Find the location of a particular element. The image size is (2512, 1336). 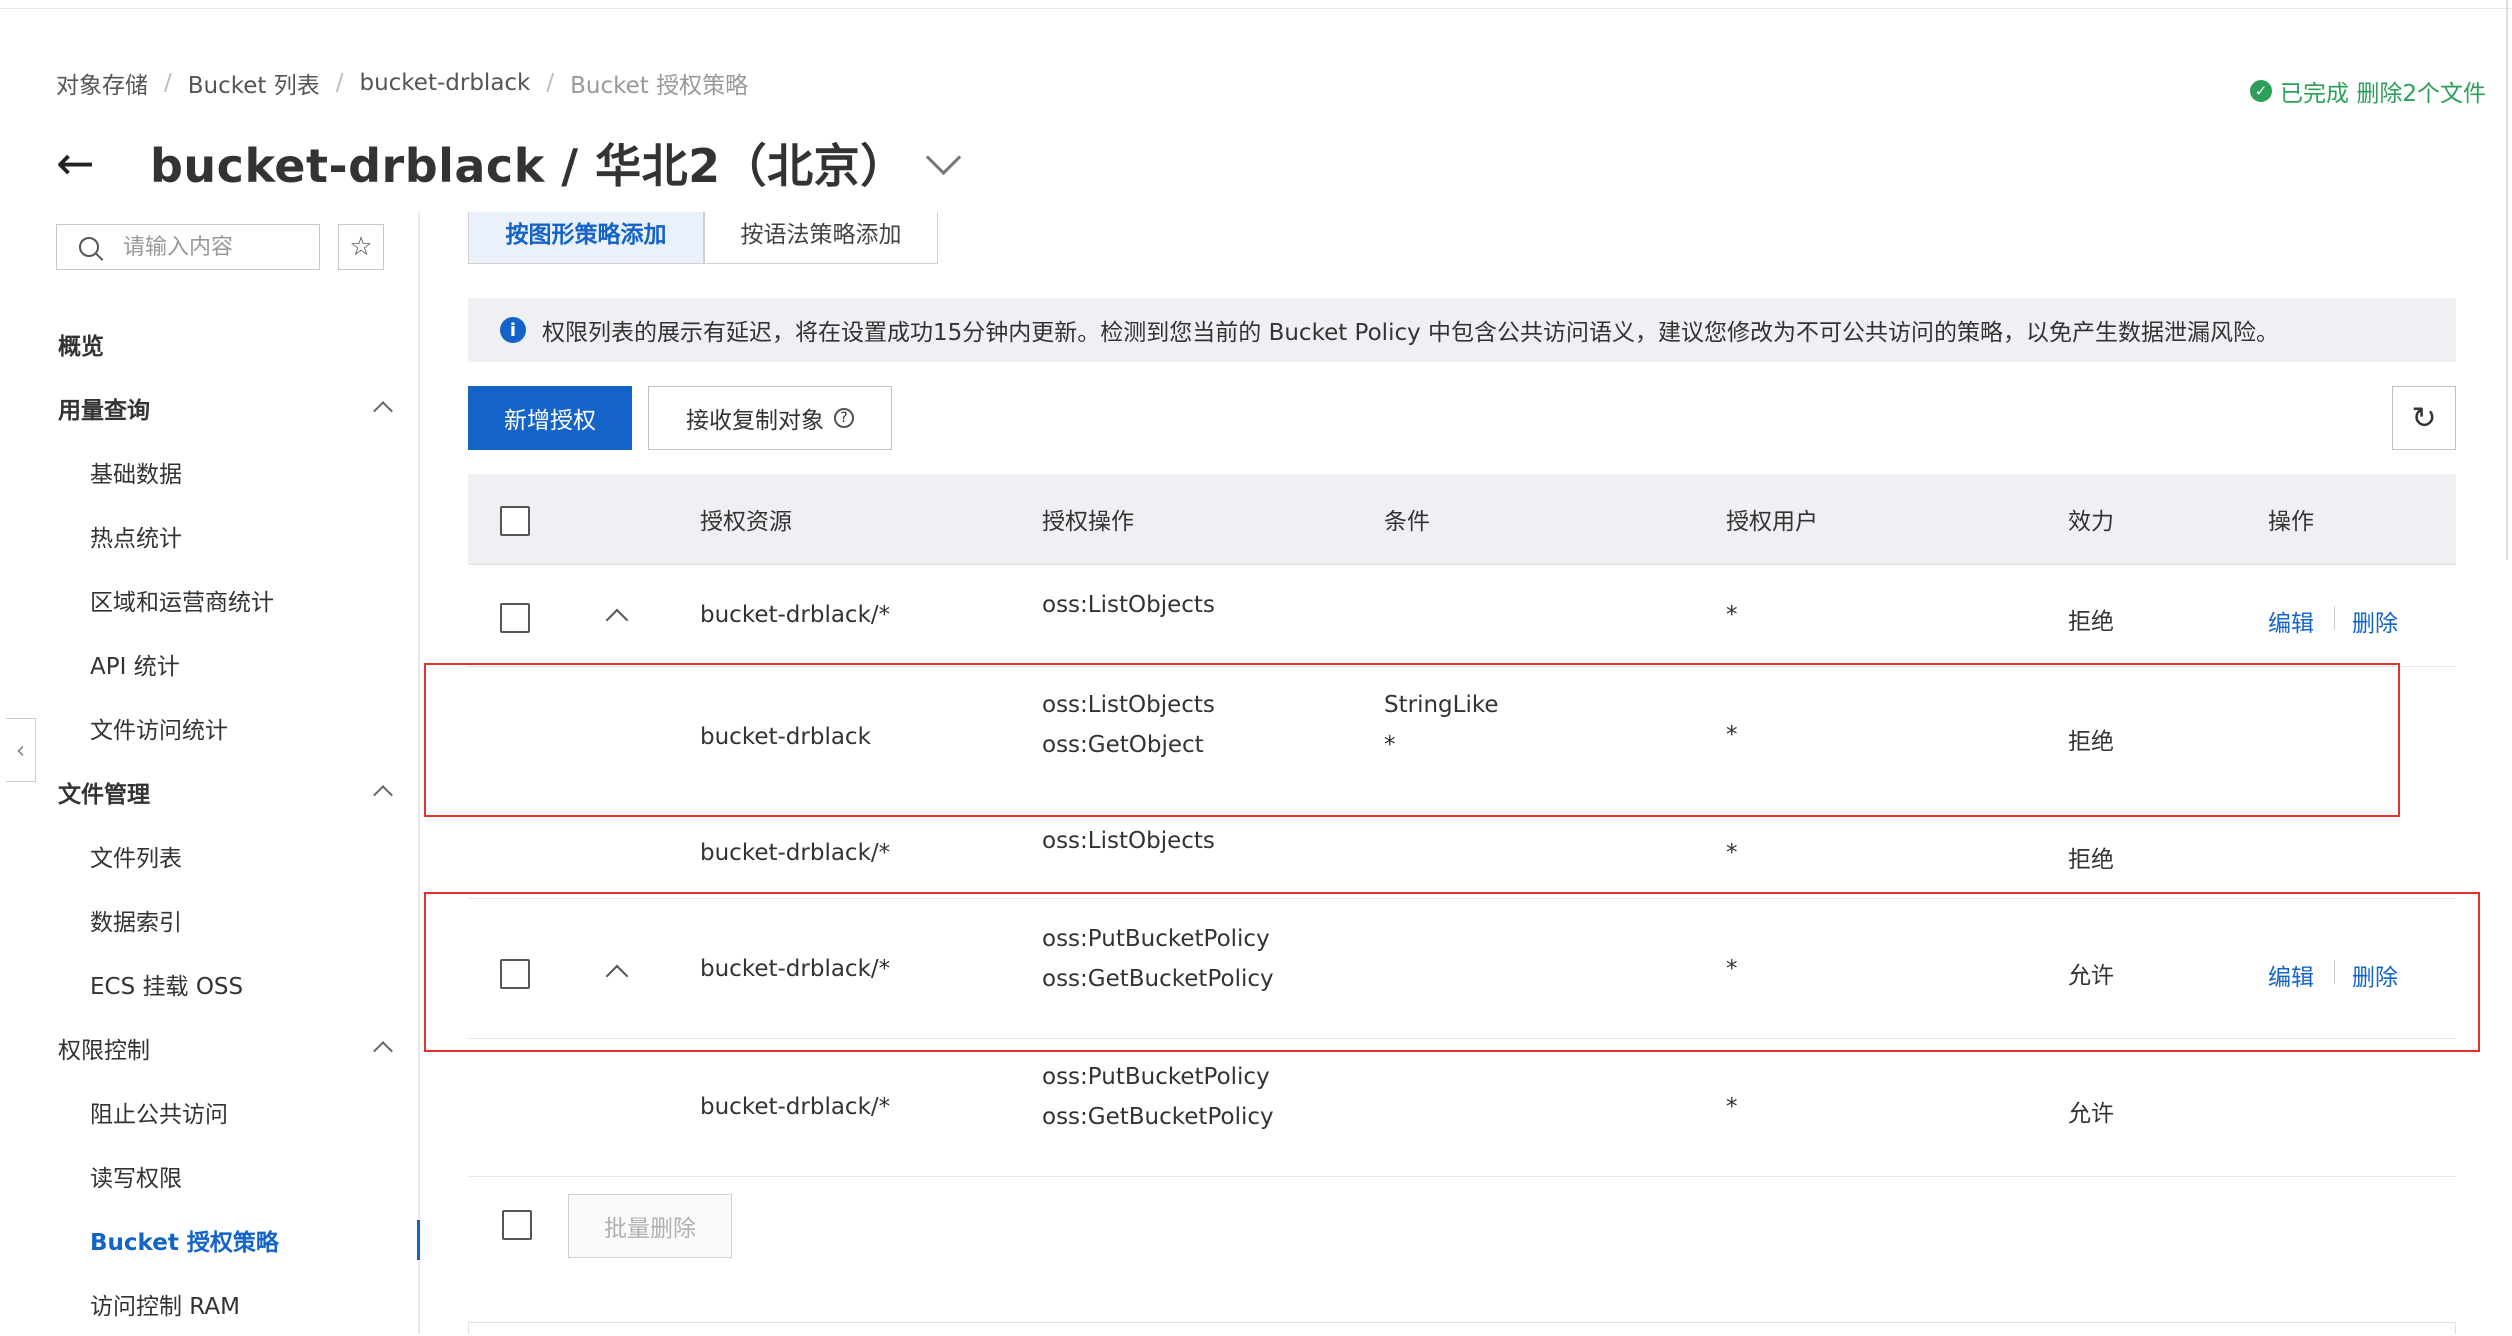

delete-link: 删除 is located at coordinates (2375, 621).